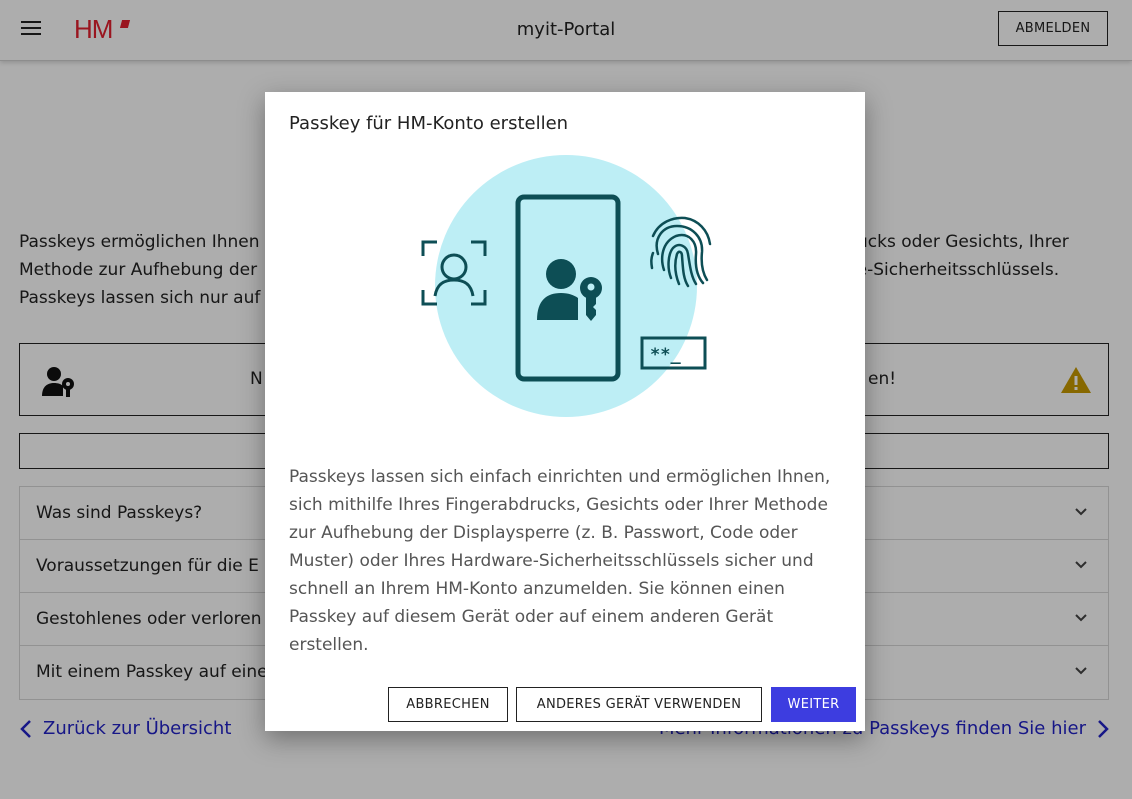 The height and width of the screenshot is (799, 1132). Describe the element at coordinates (813, 704) in the screenshot. I see `next-button: WEITER` at that location.